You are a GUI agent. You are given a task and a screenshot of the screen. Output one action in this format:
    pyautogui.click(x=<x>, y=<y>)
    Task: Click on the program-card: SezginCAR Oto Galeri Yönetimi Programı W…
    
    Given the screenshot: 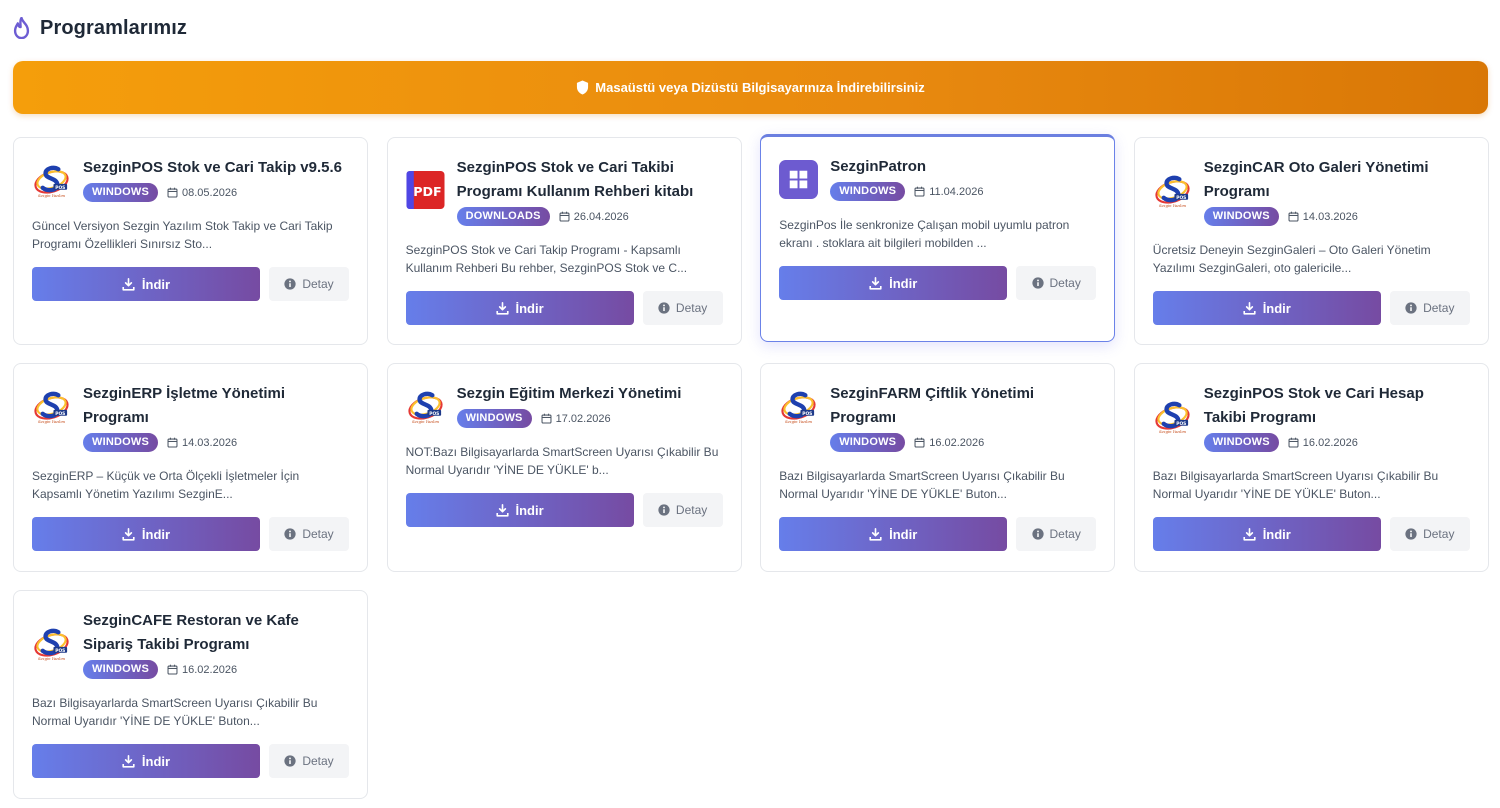 What is the action you would take?
    pyautogui.click(x=1311, y=241)
    